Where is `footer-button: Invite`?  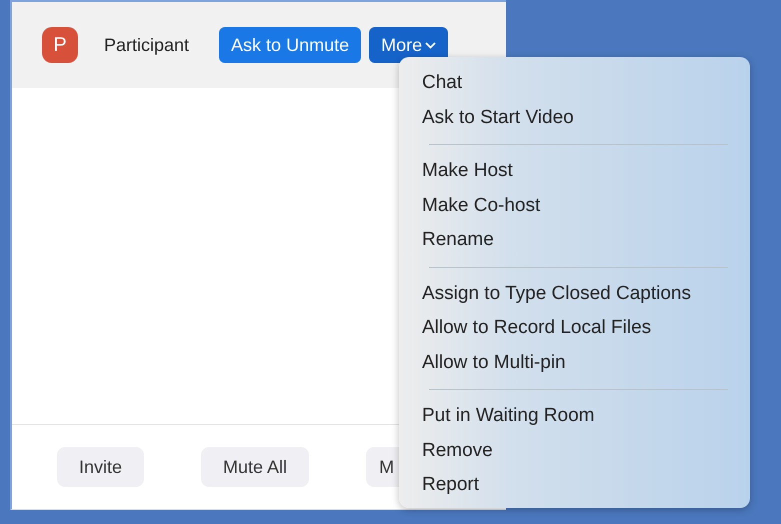 footer-button: Invite is located at coordinates (100, 467).